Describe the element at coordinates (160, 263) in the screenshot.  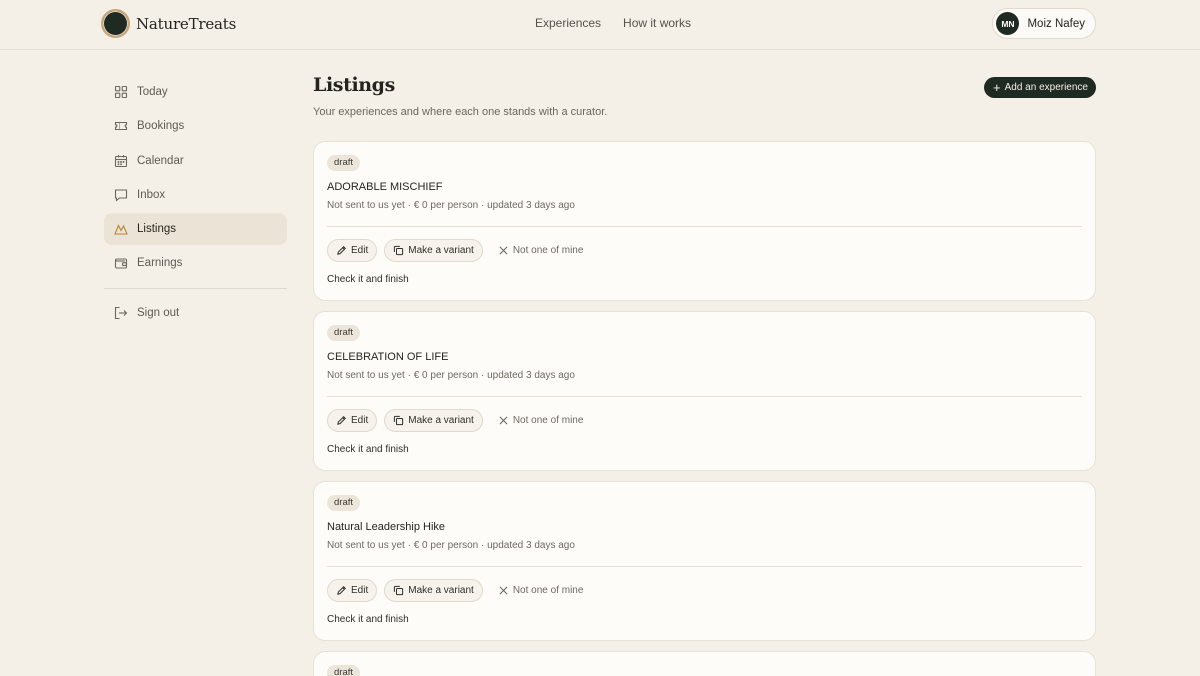
I see `sidebar-item-label: Earnings` at that location.